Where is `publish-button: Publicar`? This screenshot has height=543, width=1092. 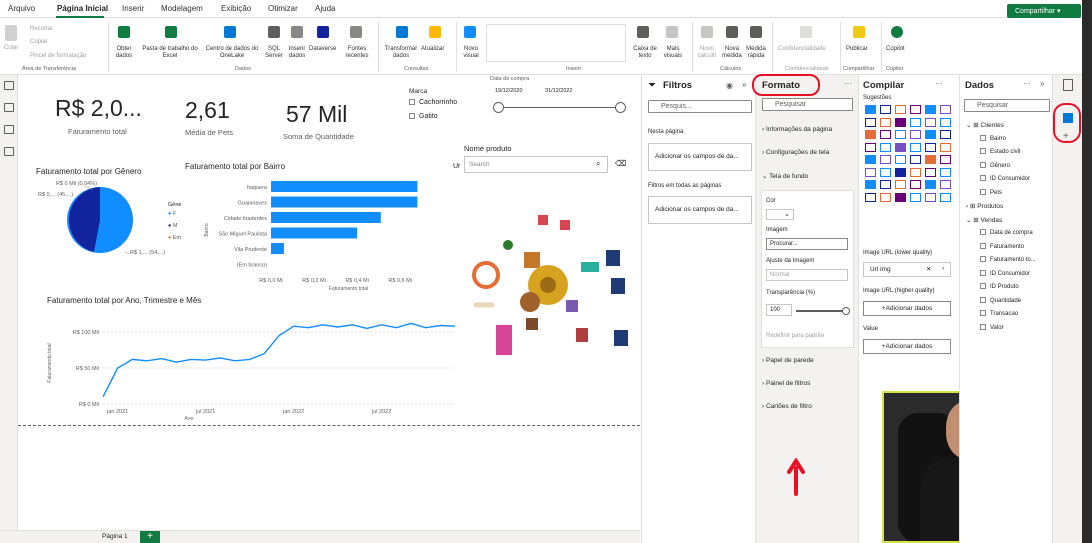 publish-button: Publicar is located at coordinates (857, 49).